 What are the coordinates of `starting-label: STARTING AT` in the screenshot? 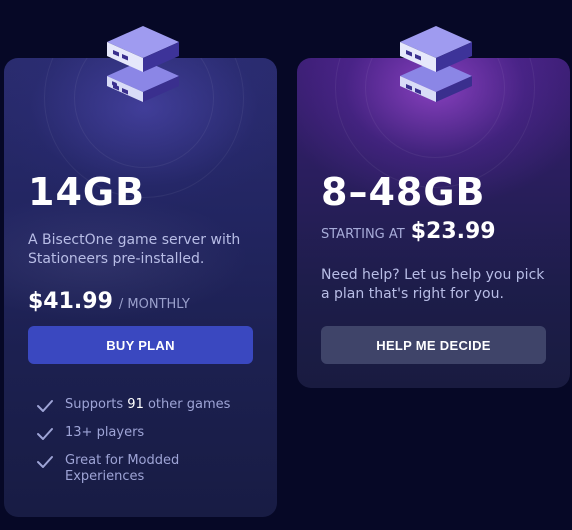 It's located at (363, 234).